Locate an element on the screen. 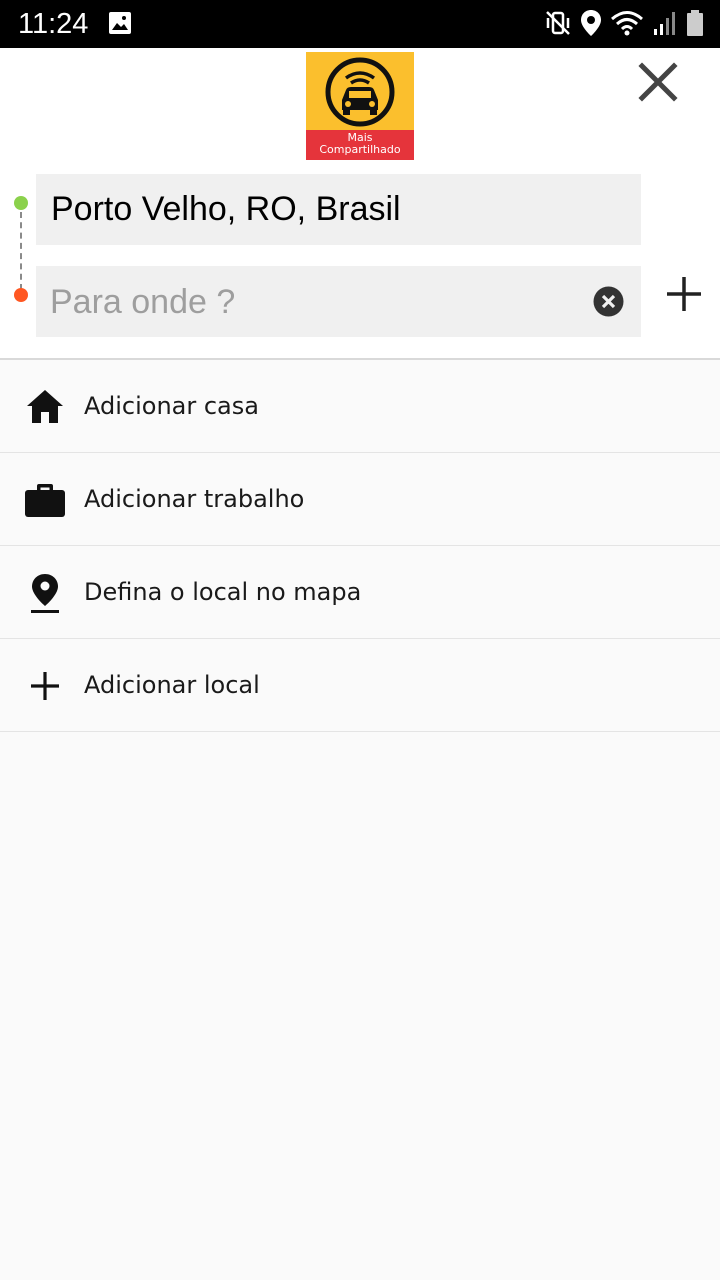  clear-icon is located at coordinates (608, 301).